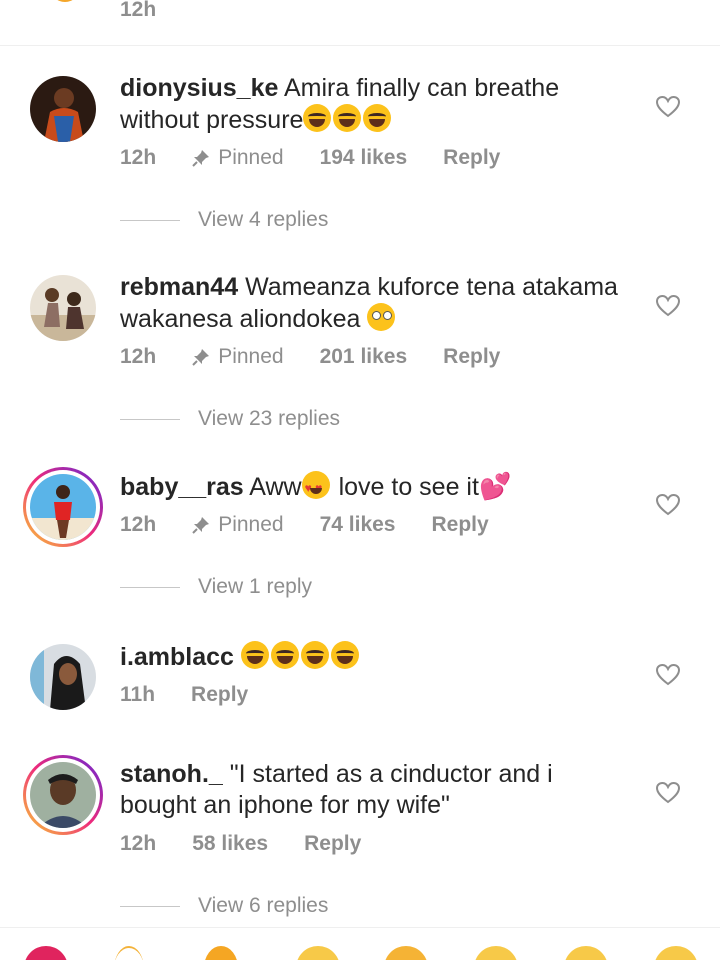 The image size is (720, 960). I want to click on view-replies-button: View 6 replies, so click(224, 906).